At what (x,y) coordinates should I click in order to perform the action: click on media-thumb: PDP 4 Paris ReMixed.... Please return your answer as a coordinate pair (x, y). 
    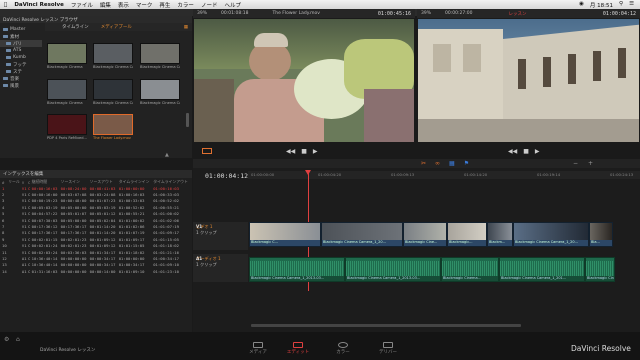
    Looking at the image, I should click on (67, 127).